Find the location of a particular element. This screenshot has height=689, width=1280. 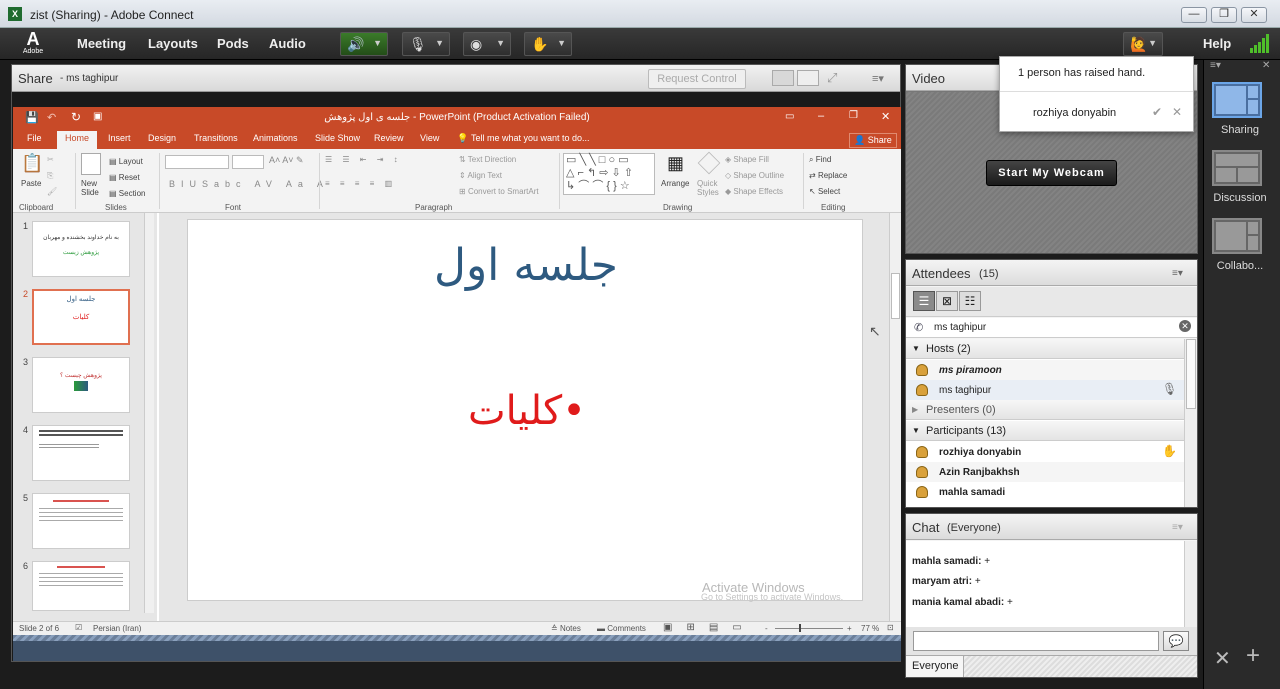

slide-bullet-text: کلیات• is located at coordinates (527, 411).